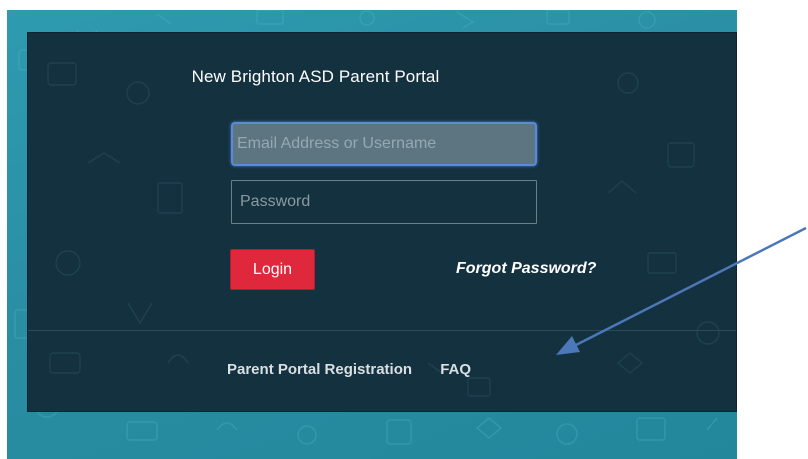 Image resolution: width=808 pixels, height=459 pixels. Describe the element at coordinates (382, 330) in the screenshot. I see `panel-divider` at that location.